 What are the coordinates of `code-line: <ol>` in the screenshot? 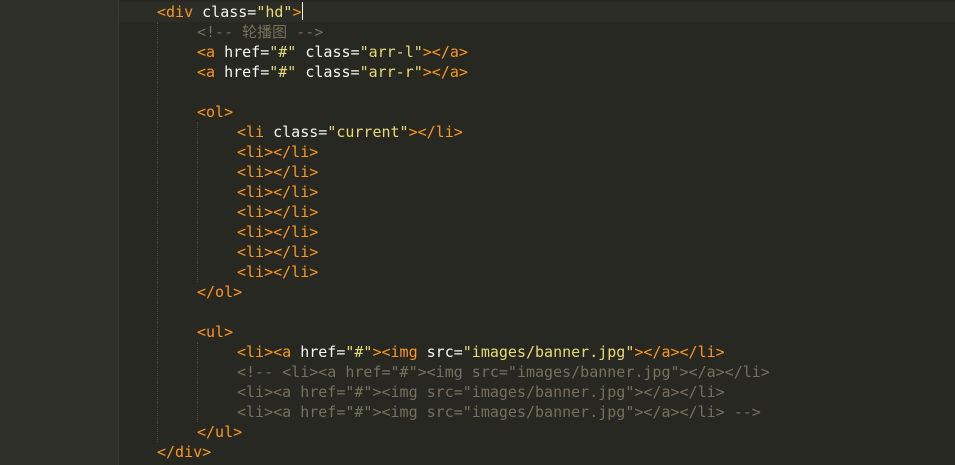 It's located at (556, 112).